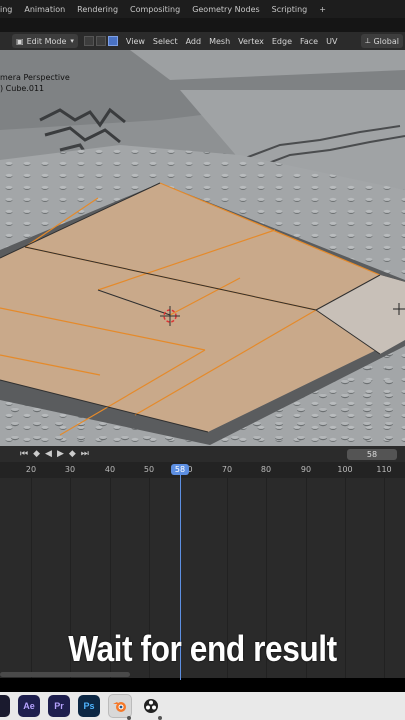 The image size is (405, 720). I want to click on obs-logo, so click(151, 706).